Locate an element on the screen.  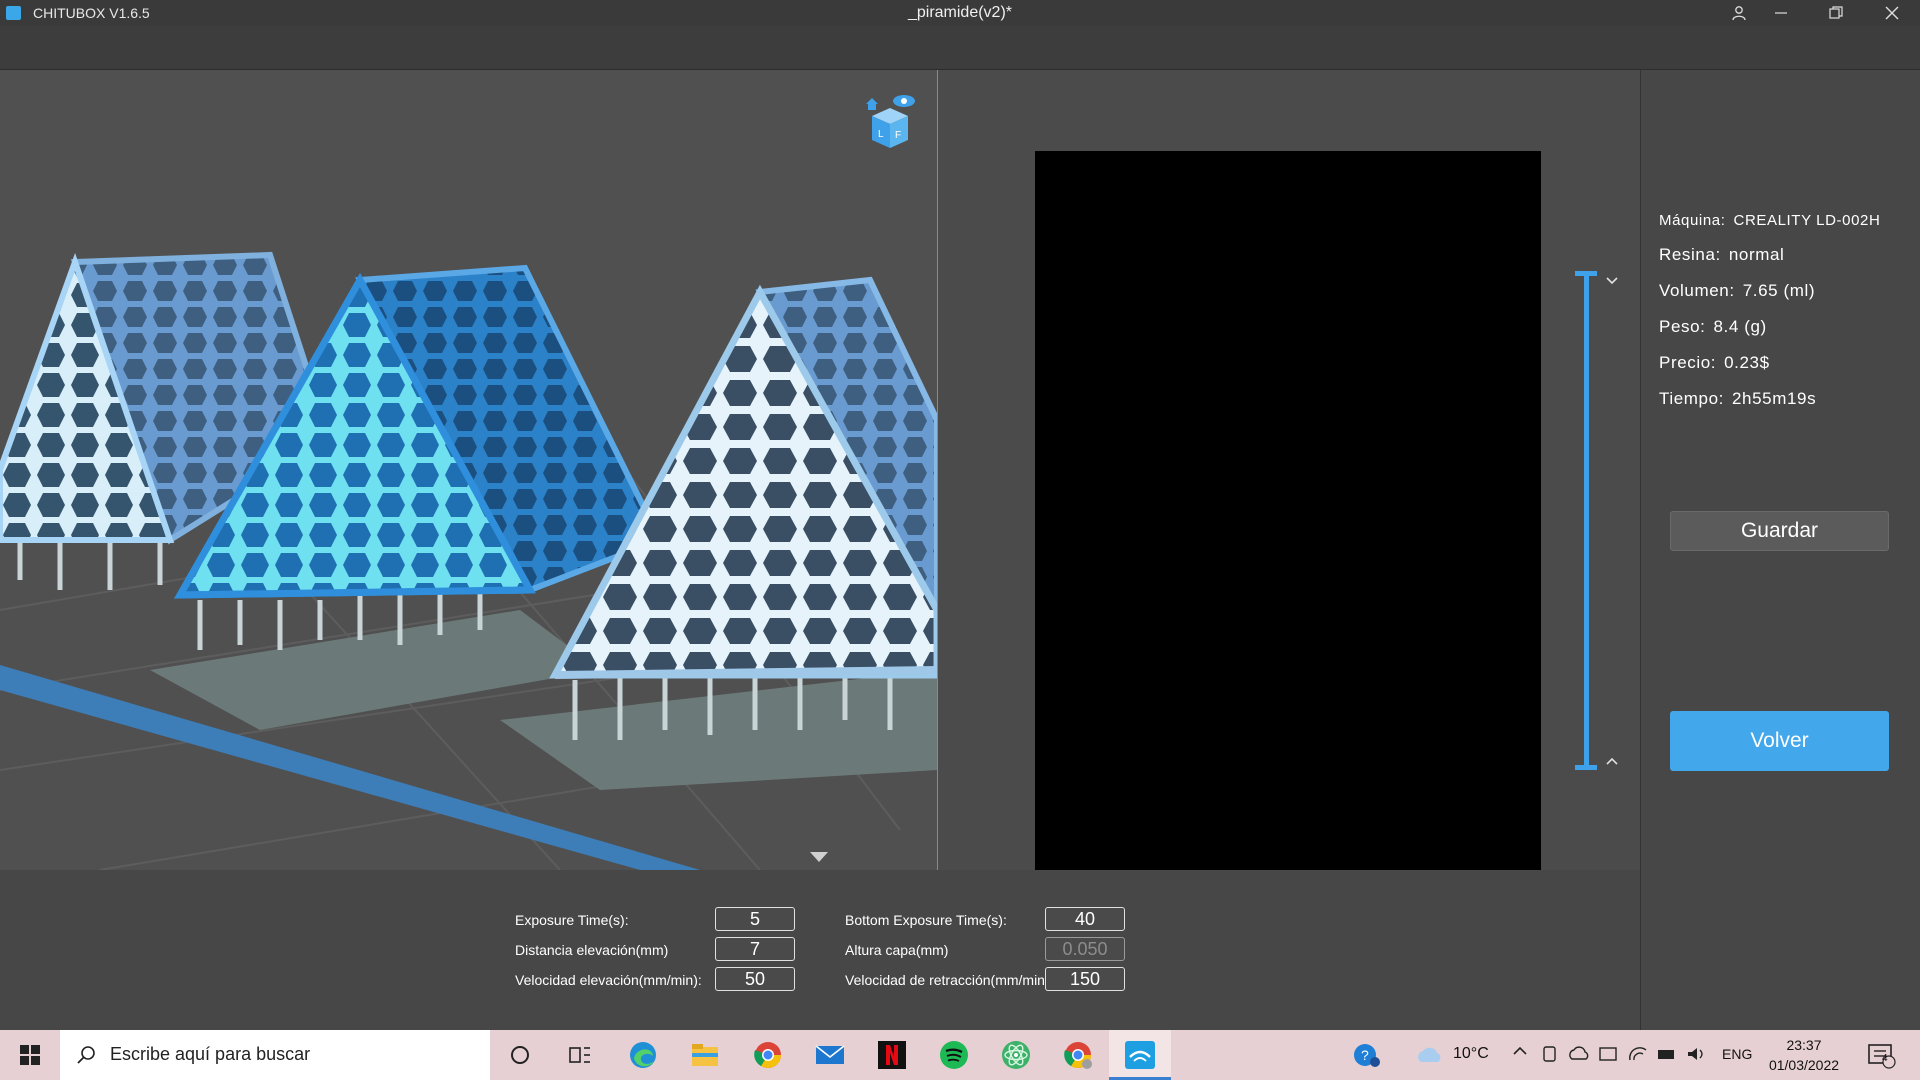
precio-value: 0.23$ is located at coordinates (1747, 362).